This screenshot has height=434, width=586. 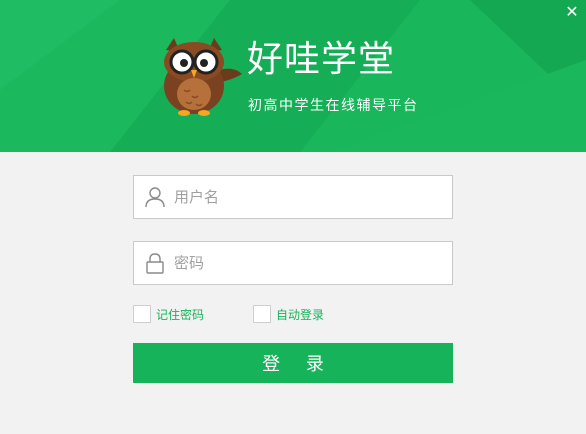 I want to click on close-icon: ✕, so click(x=572, y=12).